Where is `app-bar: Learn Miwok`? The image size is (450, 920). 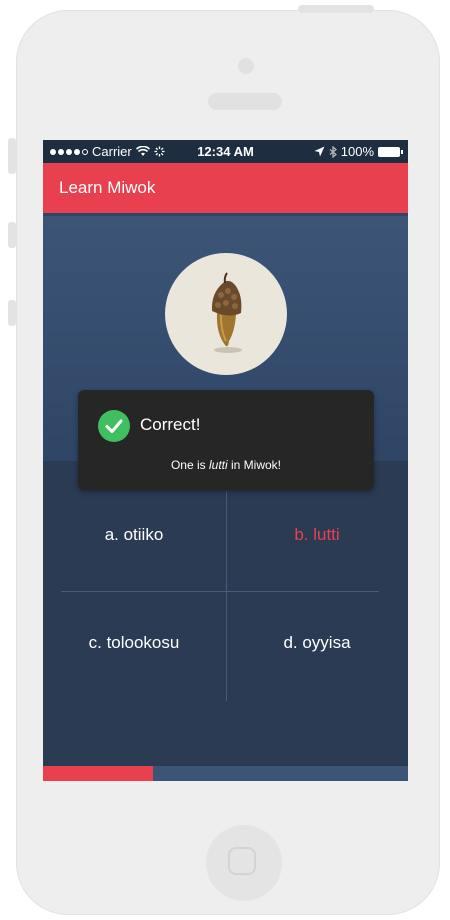
app-bar: Learn Miwok is located at coordinates (225, 189).